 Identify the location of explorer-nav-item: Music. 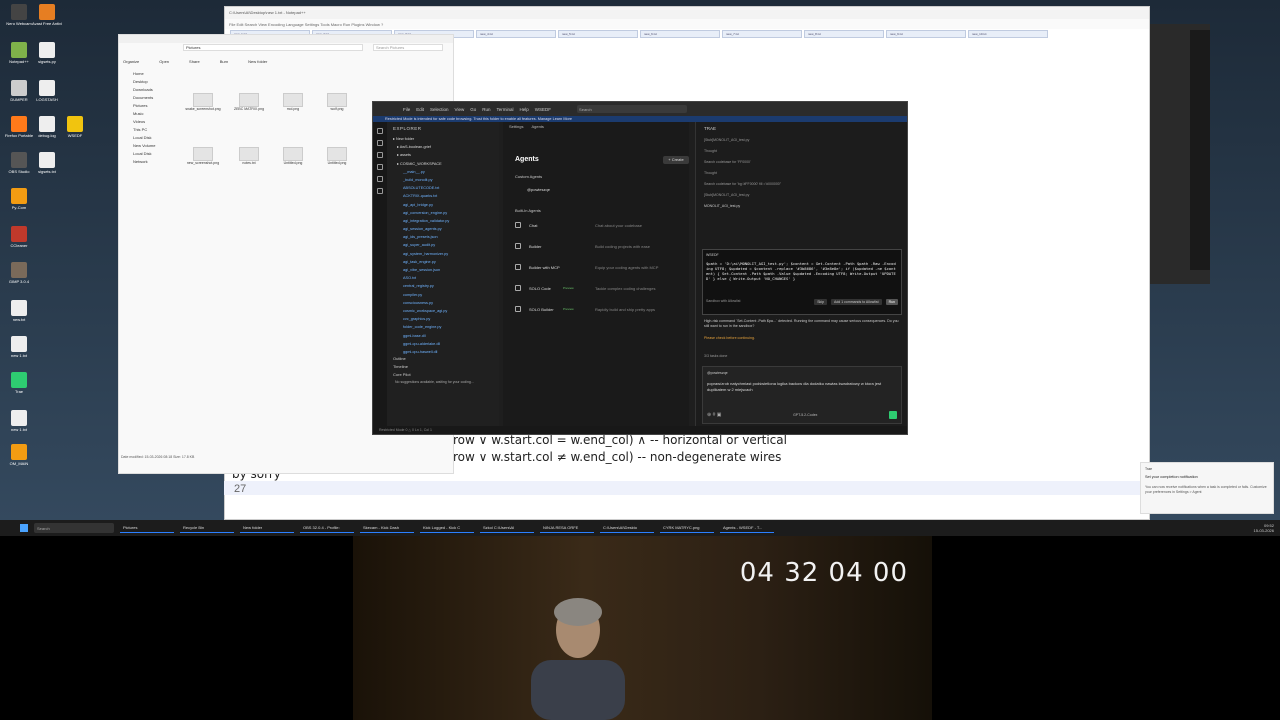
(153, 115).